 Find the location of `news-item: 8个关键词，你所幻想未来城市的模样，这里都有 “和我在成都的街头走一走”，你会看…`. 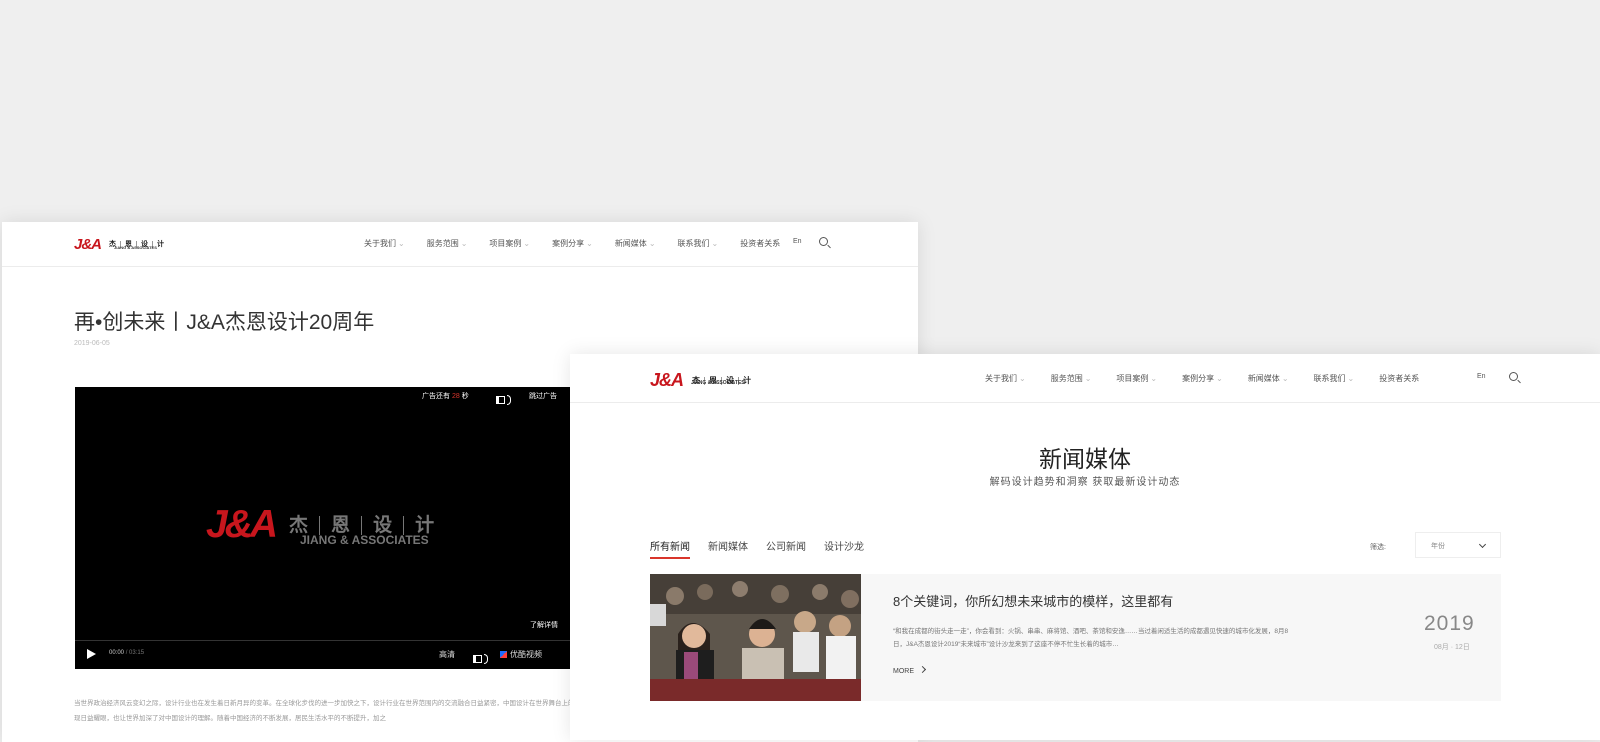

news-item: 8个关键词，你所幻想未来城市的模样，这里都有 “和我在成都的街头走一走”，你会看… is located at coordinates (1075, 637).